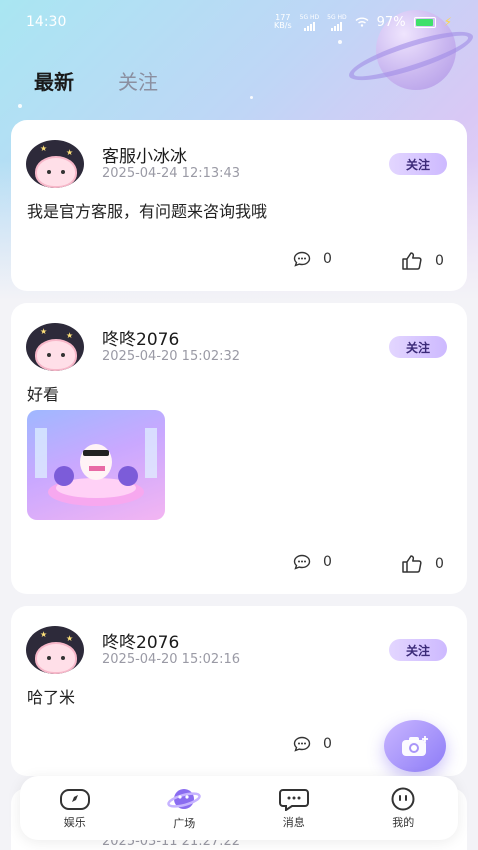 Image resolution: width=478 pixels, height=850 pixels. What do you see at coordinates (239, 808) in the screenshot?
I see `bottom-nav: 娱乐 广场 消息 我的` at bounding box center [239, 808].